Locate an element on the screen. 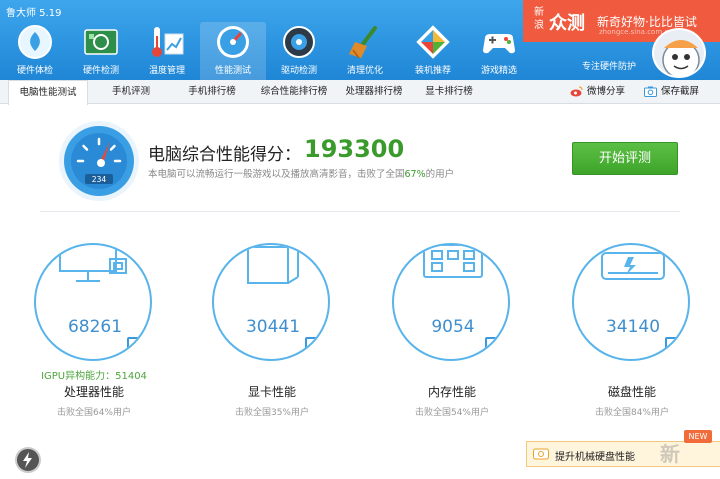  cpu-beat-percent: 击败全国64%用户 is located at coordinates (93, 413).